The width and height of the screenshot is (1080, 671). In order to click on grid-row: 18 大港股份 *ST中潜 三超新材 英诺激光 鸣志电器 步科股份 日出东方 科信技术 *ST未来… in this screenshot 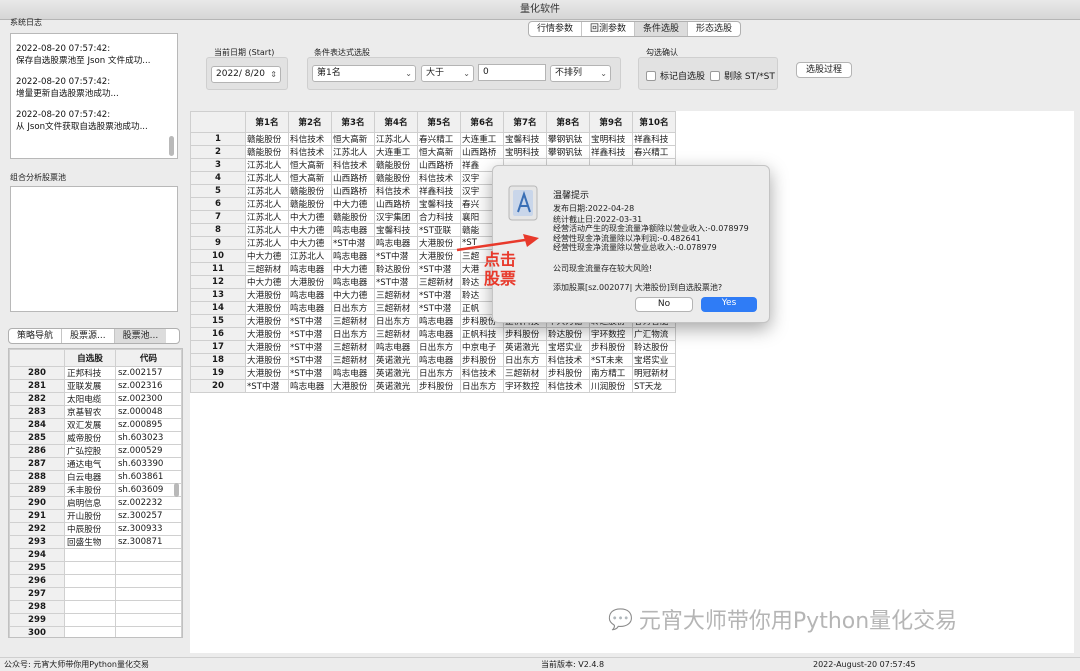, I will do `click(433, 360)`.